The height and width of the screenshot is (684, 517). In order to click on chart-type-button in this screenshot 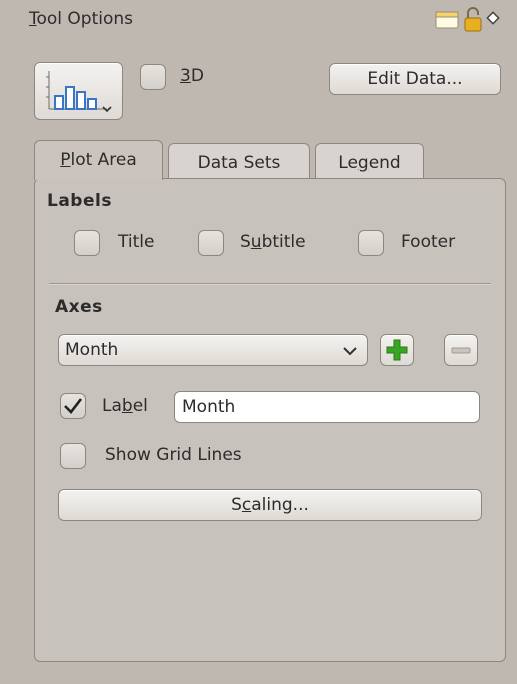, I will do `click(78, 91)`.